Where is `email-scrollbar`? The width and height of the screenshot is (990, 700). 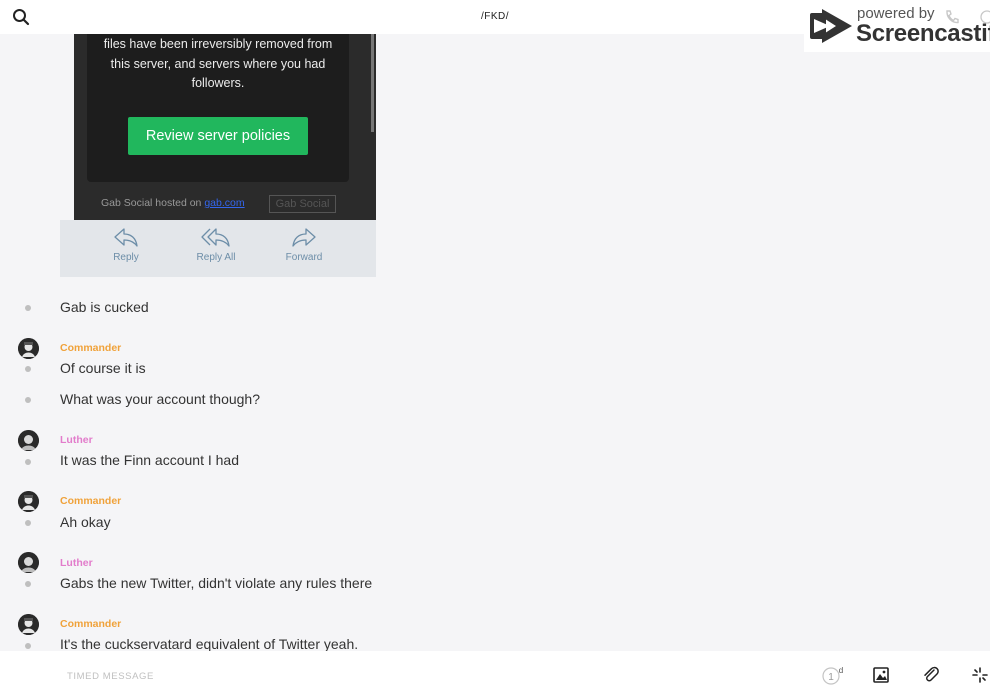
email-scrollbar is located at coordinates (372, 83).